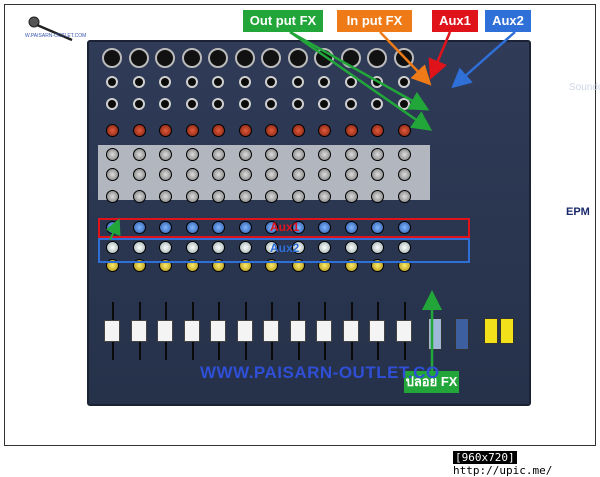 The width and height of the screenshot is (600, 477). I want to click on stereo-fader, so click(462, 334).